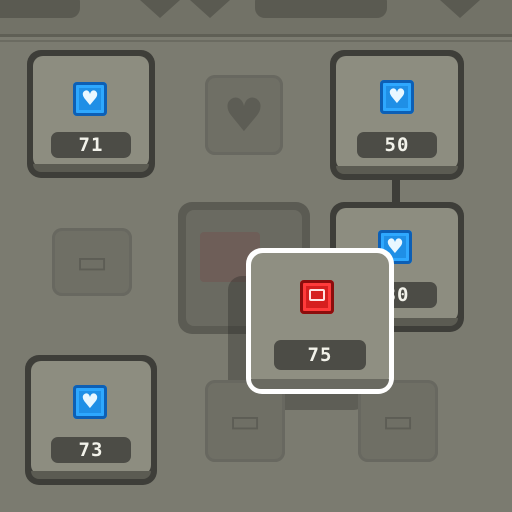  I want to click on module-outline-icon: ▭, so click(92, 262).